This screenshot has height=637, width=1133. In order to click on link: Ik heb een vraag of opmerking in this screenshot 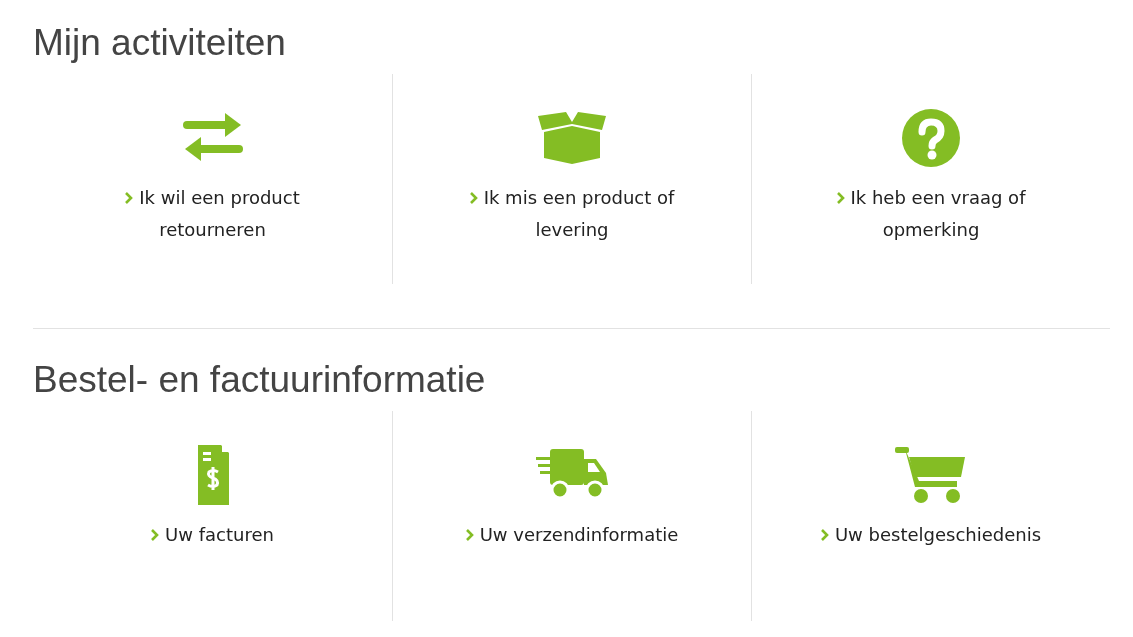, I will do `click(931, 214)`.